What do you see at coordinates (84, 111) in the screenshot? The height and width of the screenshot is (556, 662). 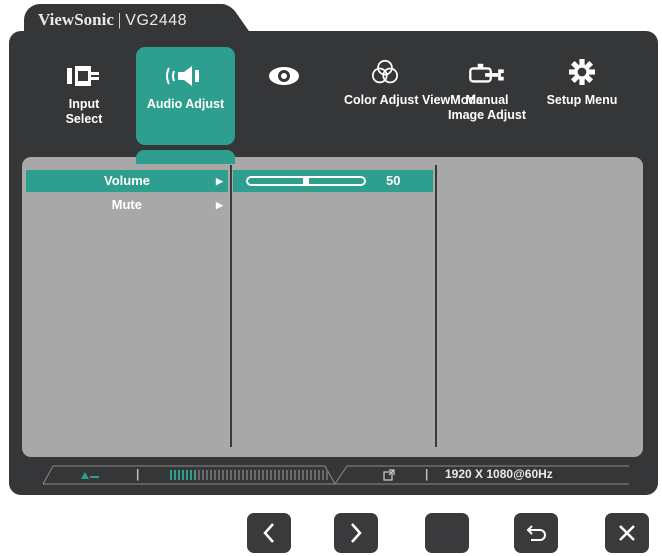 I see `tab-label-input-select: Input Select` at bounding box center [84, 111].